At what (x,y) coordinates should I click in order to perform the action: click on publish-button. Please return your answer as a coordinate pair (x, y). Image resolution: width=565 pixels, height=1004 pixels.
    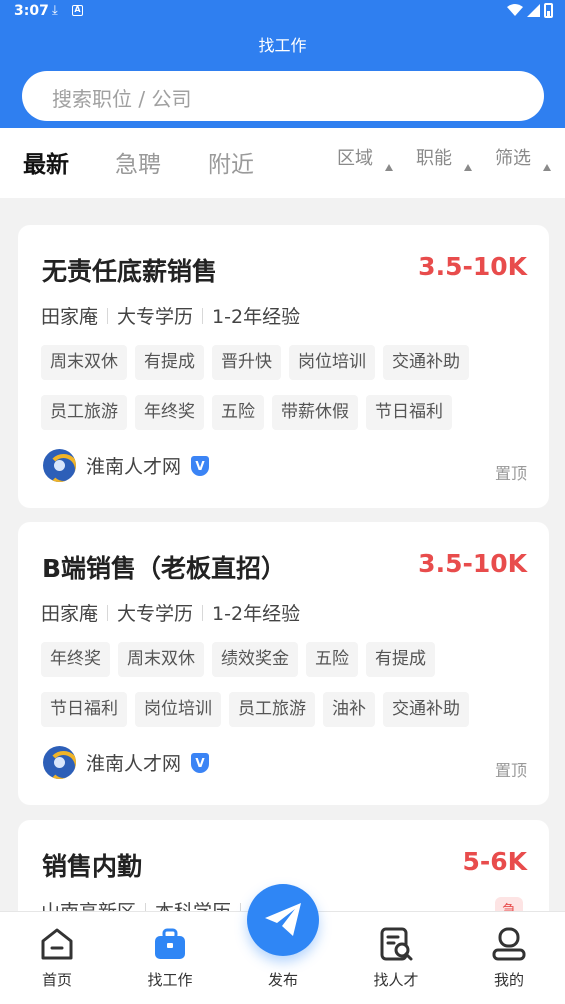
    Looking at the image, I should click on (283, 920).